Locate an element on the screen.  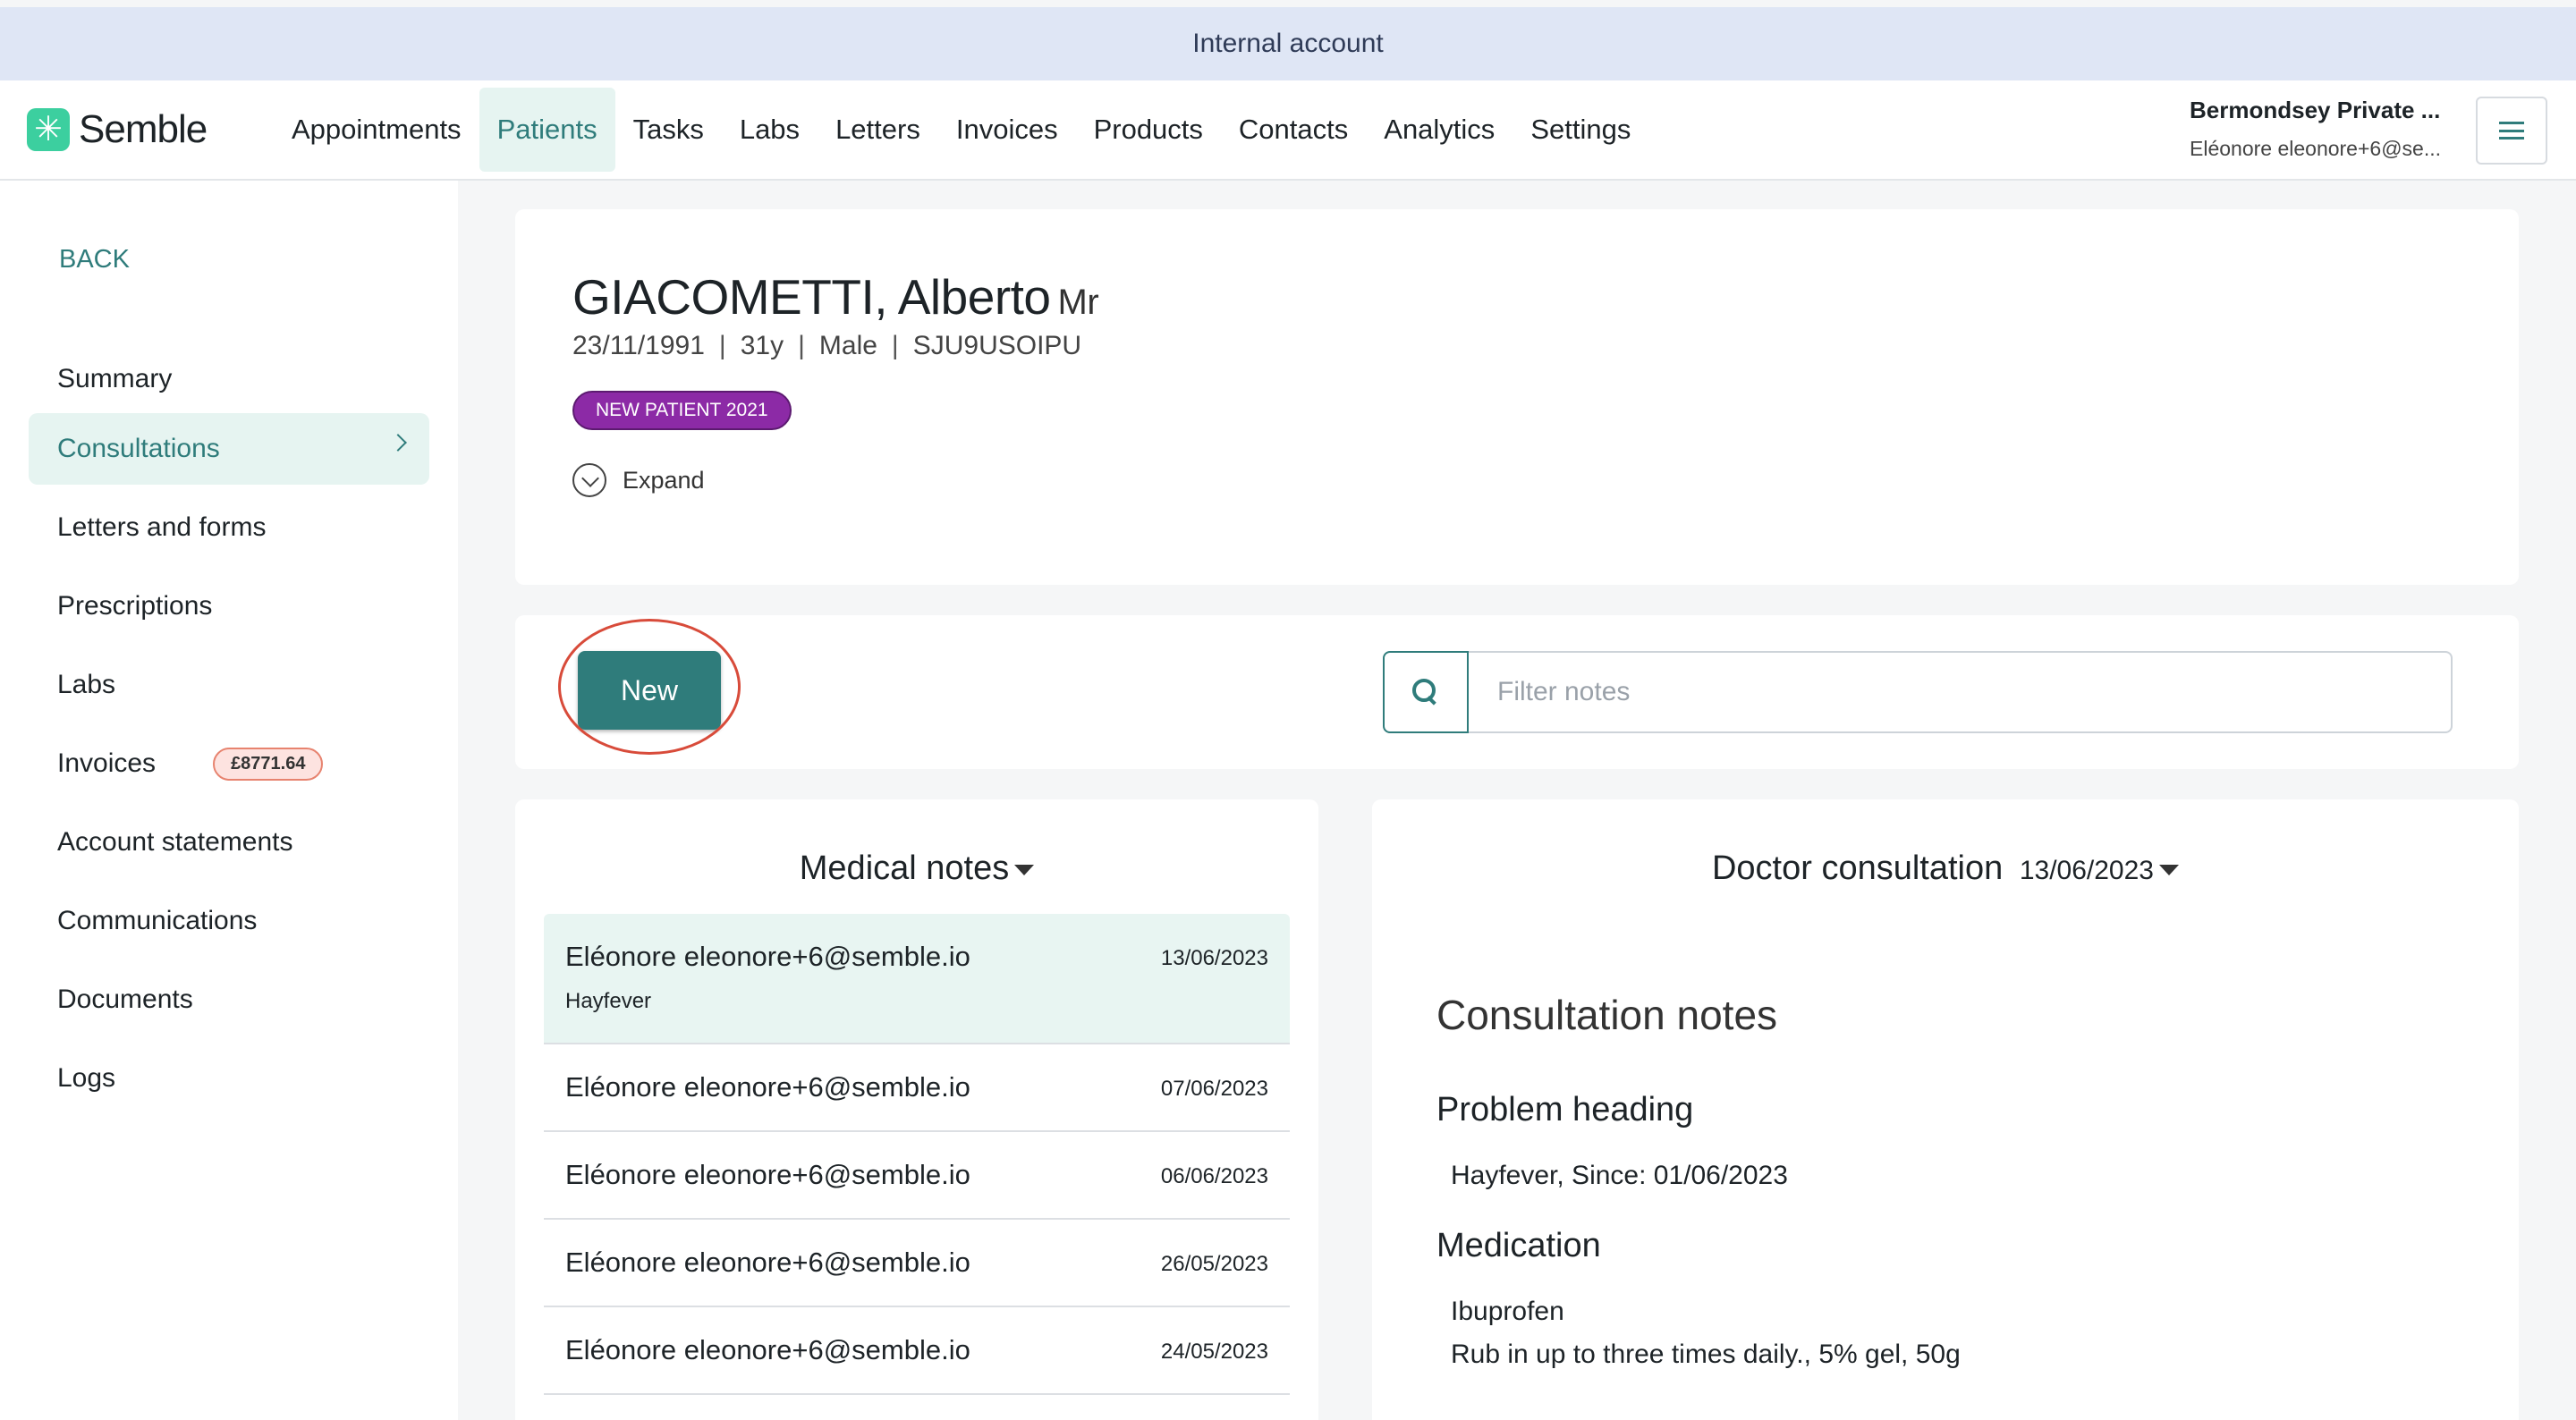
sidebar-item-prescriptions: Prescriptions is located at coordinates (229, 607).